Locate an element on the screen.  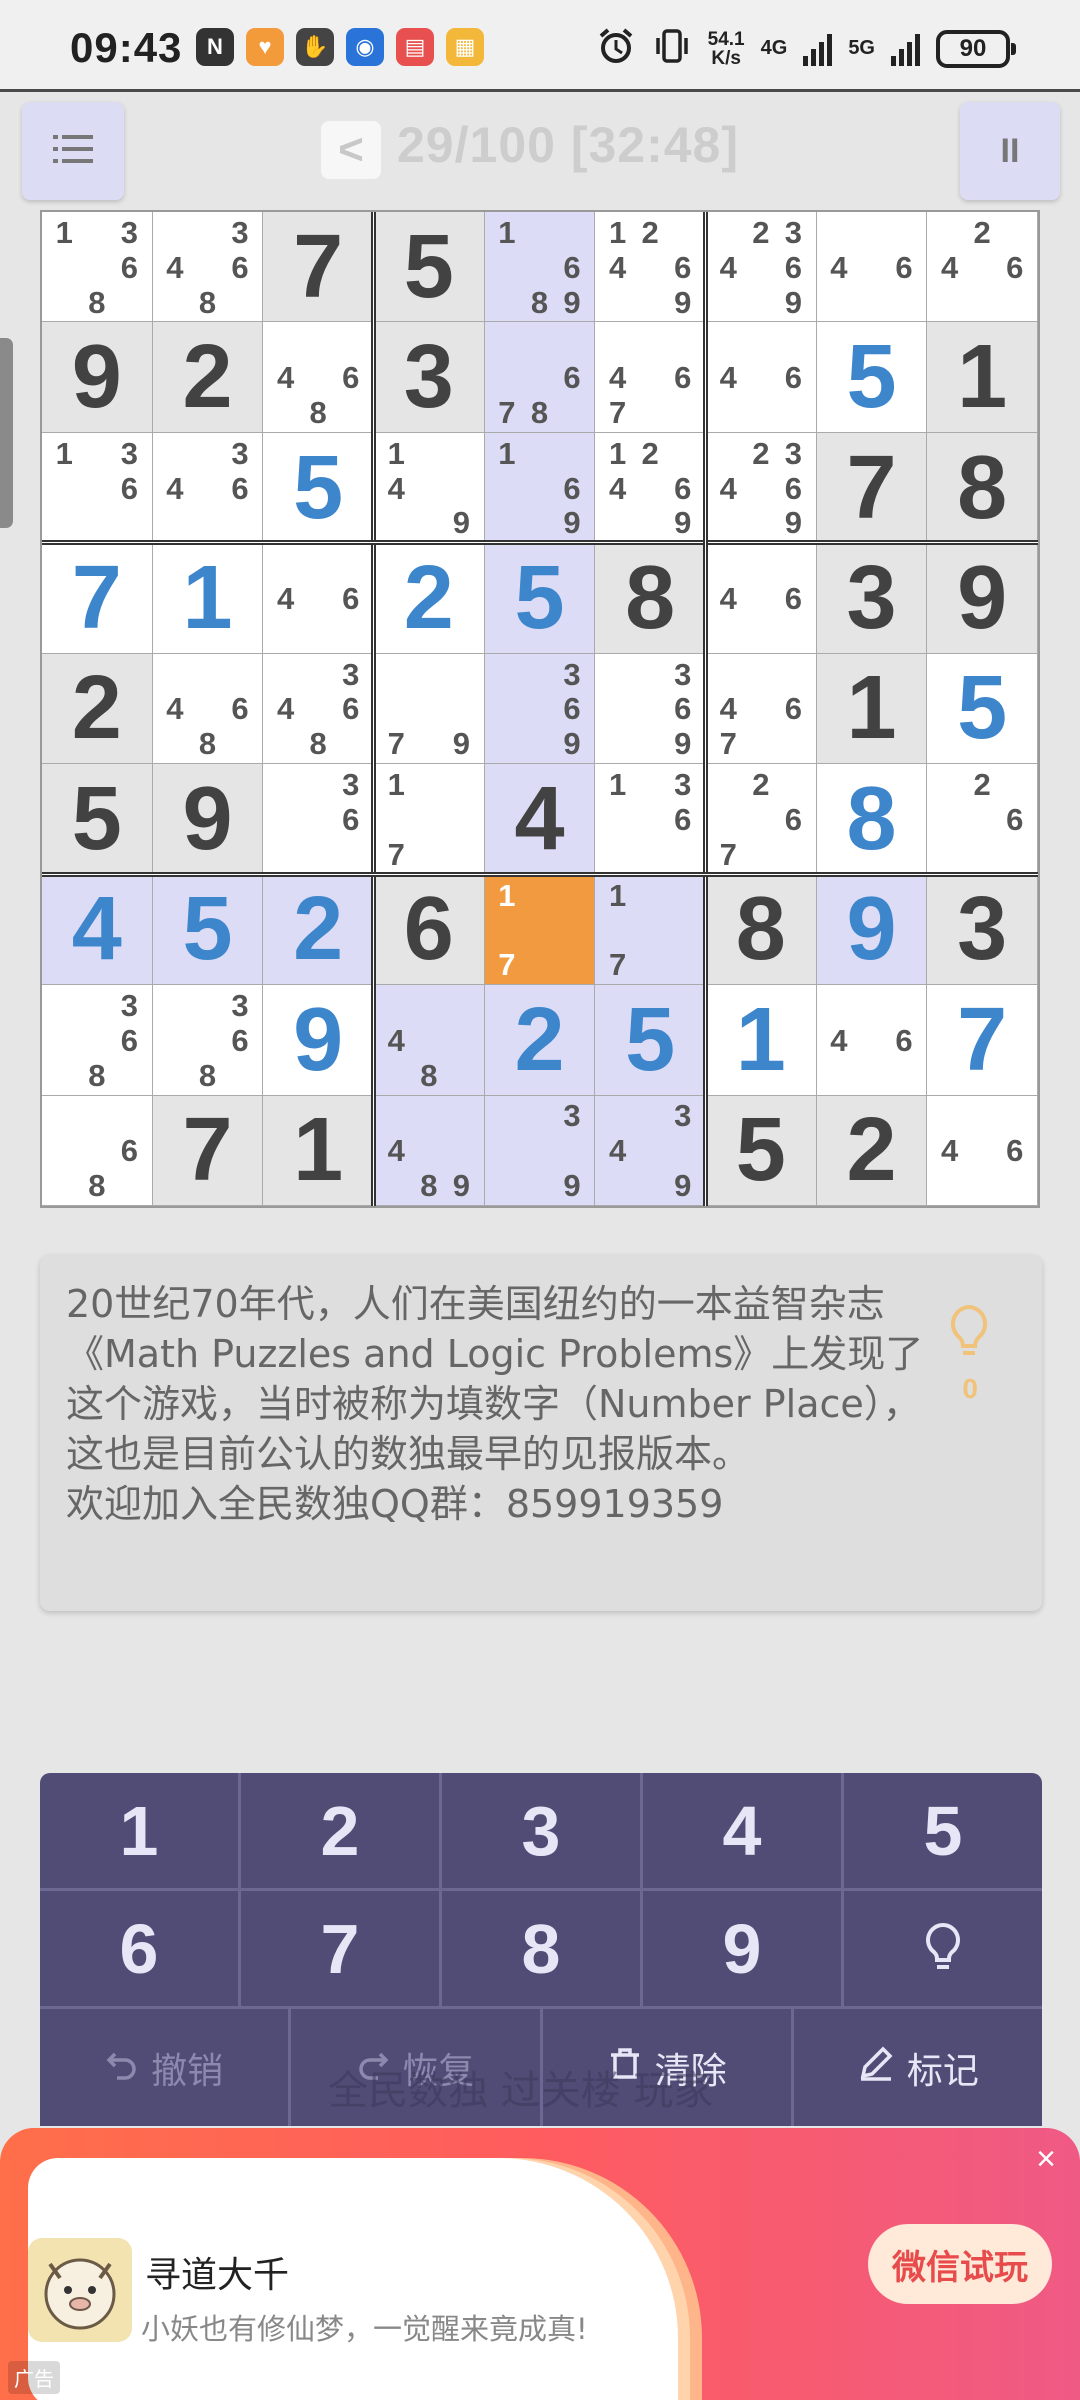
ad-banner: 寻道大千 小妖也有修仙梦，一觉醒来竟成真! 微信试玩 × 广告 is located at coordinates (540, 2264).